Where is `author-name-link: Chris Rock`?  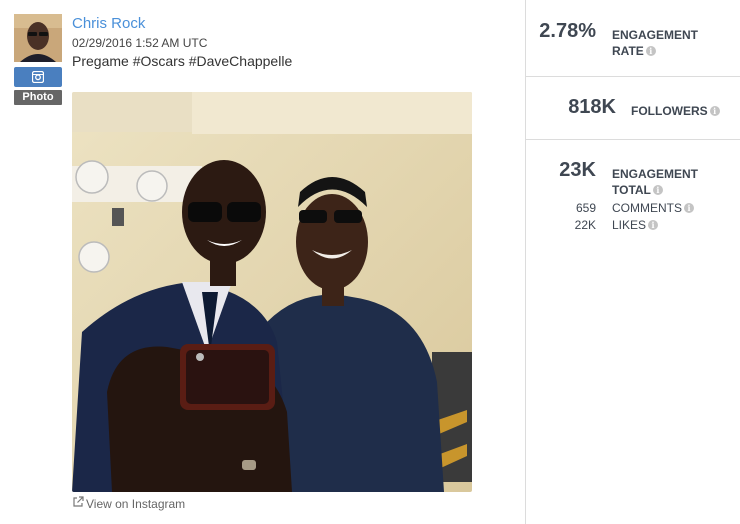 author-name-link: Chris Rock is located at coordinates (108, 23).